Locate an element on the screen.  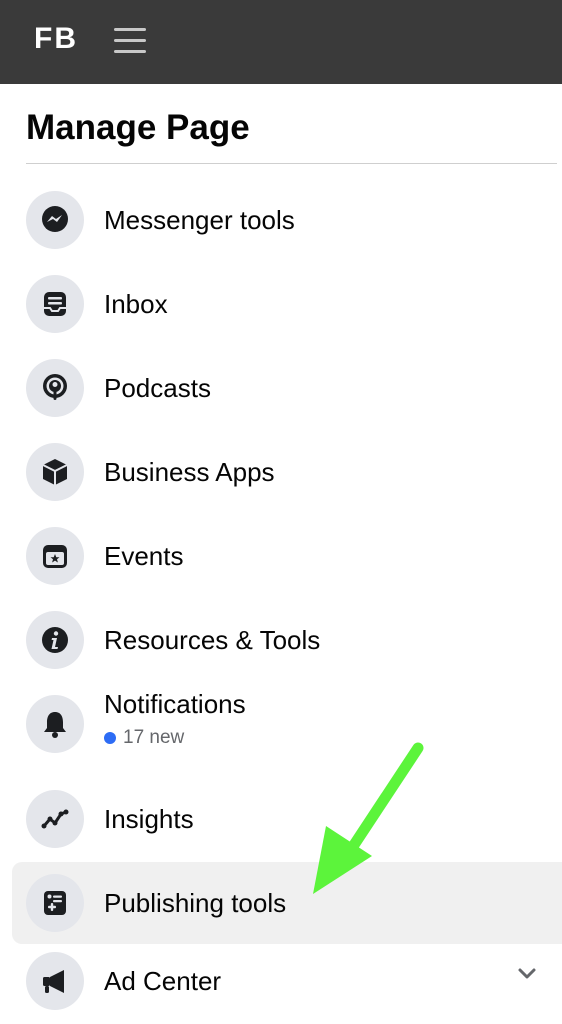
menu-item-publishing-tools: Publishing tools is located at coordinates (287, 903).